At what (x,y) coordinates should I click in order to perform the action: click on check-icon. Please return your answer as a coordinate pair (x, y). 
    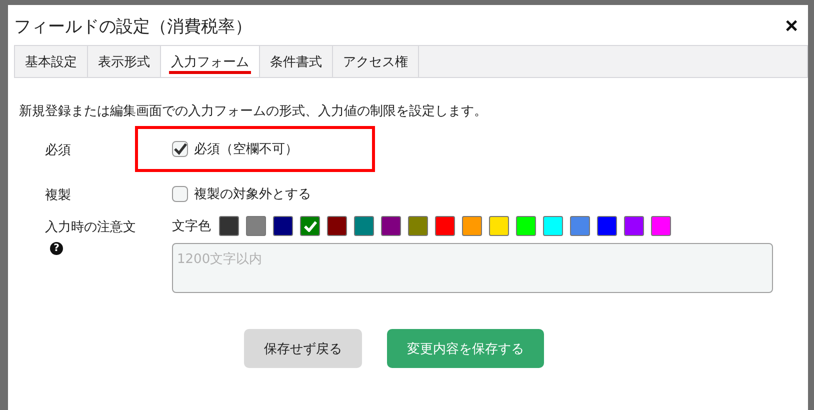
    Looking at the image, I should click on (180, 149).